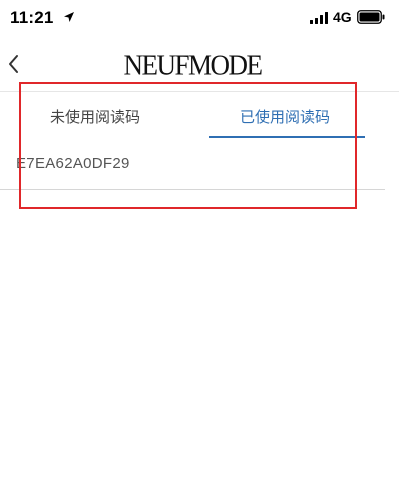 This screenshot has height=501, width=399. Describe the element at coordinates (285, 116) in the screenshot. I see `tab-used-codes: 已使用阅读码` at that location.